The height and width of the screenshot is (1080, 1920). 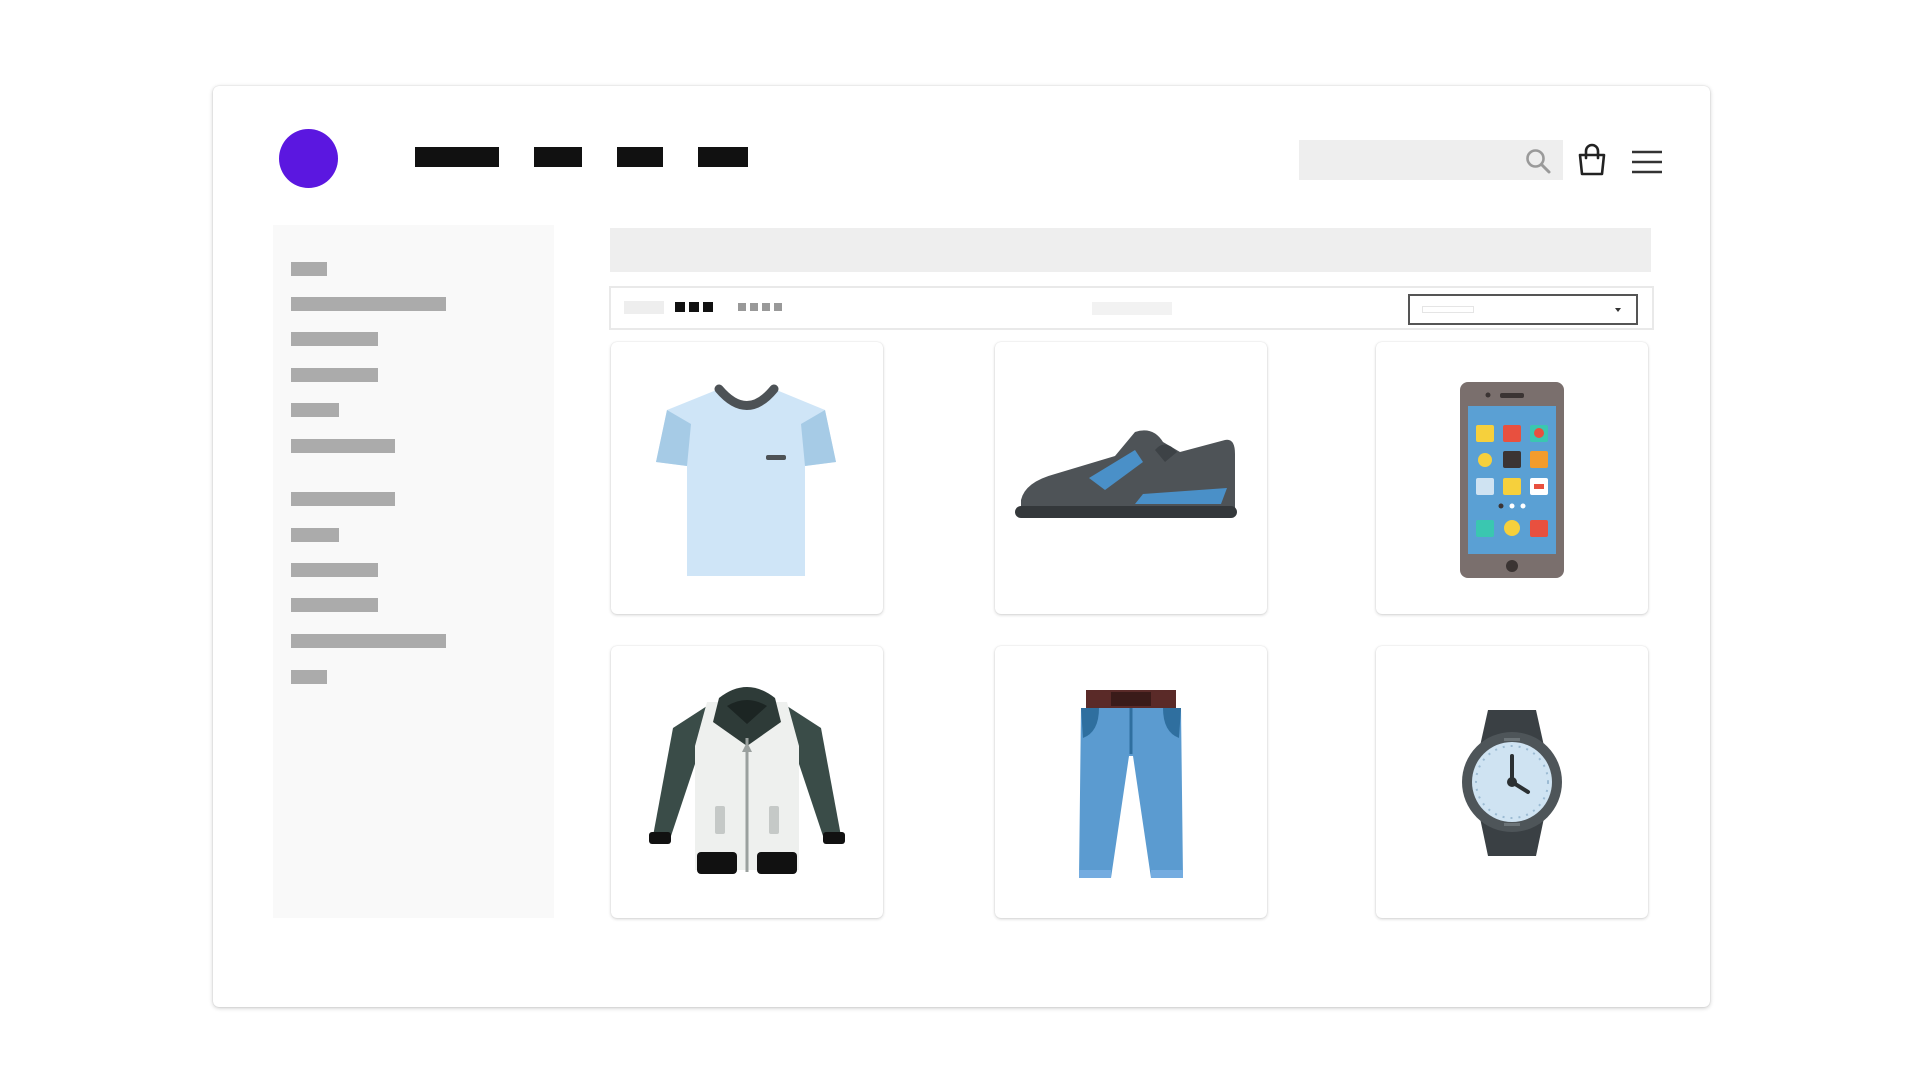 What do you see at coordinates (1523, 309) in the screenshot?
I see `sort-dropdown` at bounding box center [1523, 309].